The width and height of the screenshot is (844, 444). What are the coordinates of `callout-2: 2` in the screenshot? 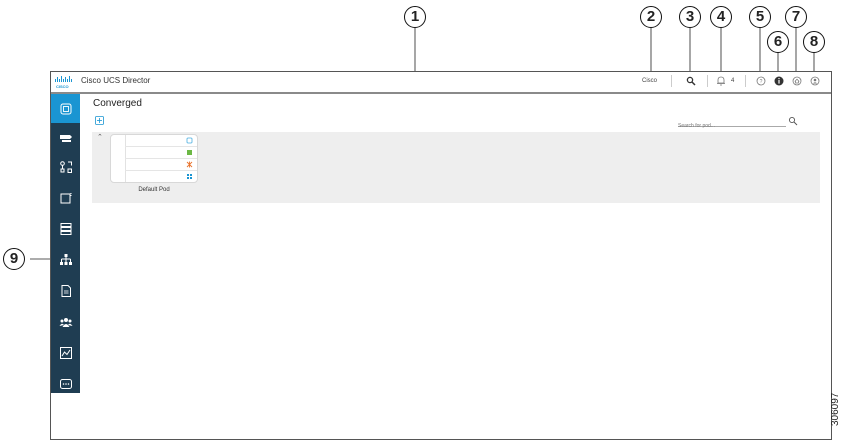 It's located at (651, 17).